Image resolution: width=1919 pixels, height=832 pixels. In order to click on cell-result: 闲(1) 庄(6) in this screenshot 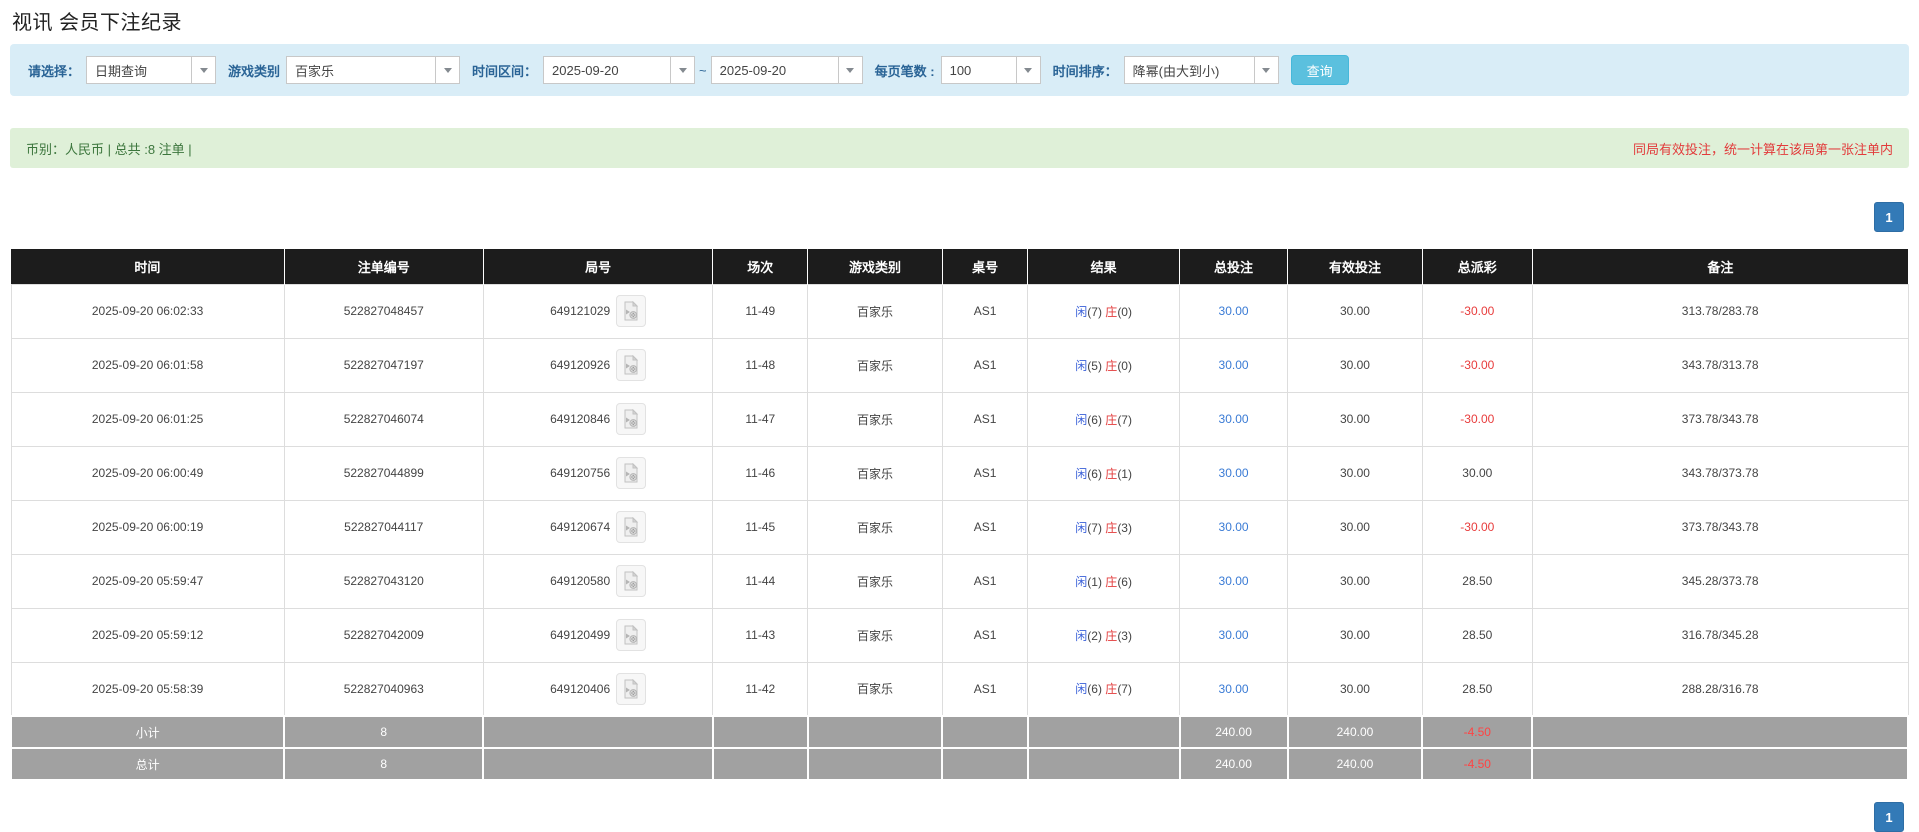, I will do `click(1103, 581)`.